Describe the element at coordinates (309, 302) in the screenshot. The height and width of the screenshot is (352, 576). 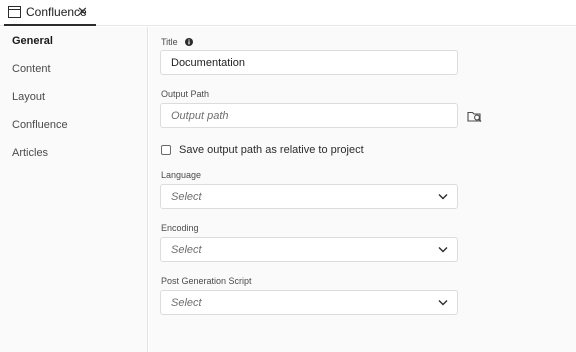
I see `script-select: Select` at that location.